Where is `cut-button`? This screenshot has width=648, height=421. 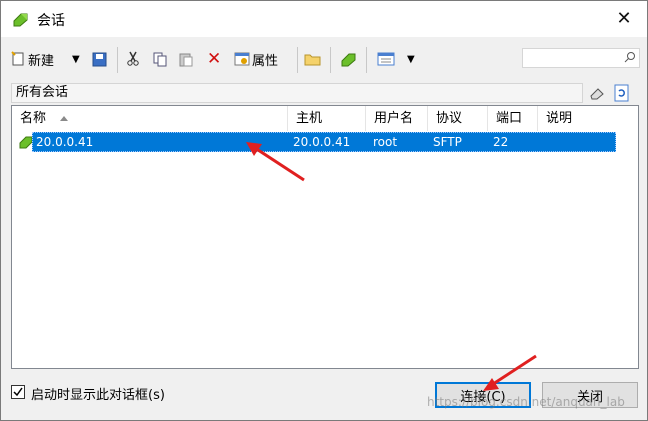
cut-button is located at coordinates (133, 59).